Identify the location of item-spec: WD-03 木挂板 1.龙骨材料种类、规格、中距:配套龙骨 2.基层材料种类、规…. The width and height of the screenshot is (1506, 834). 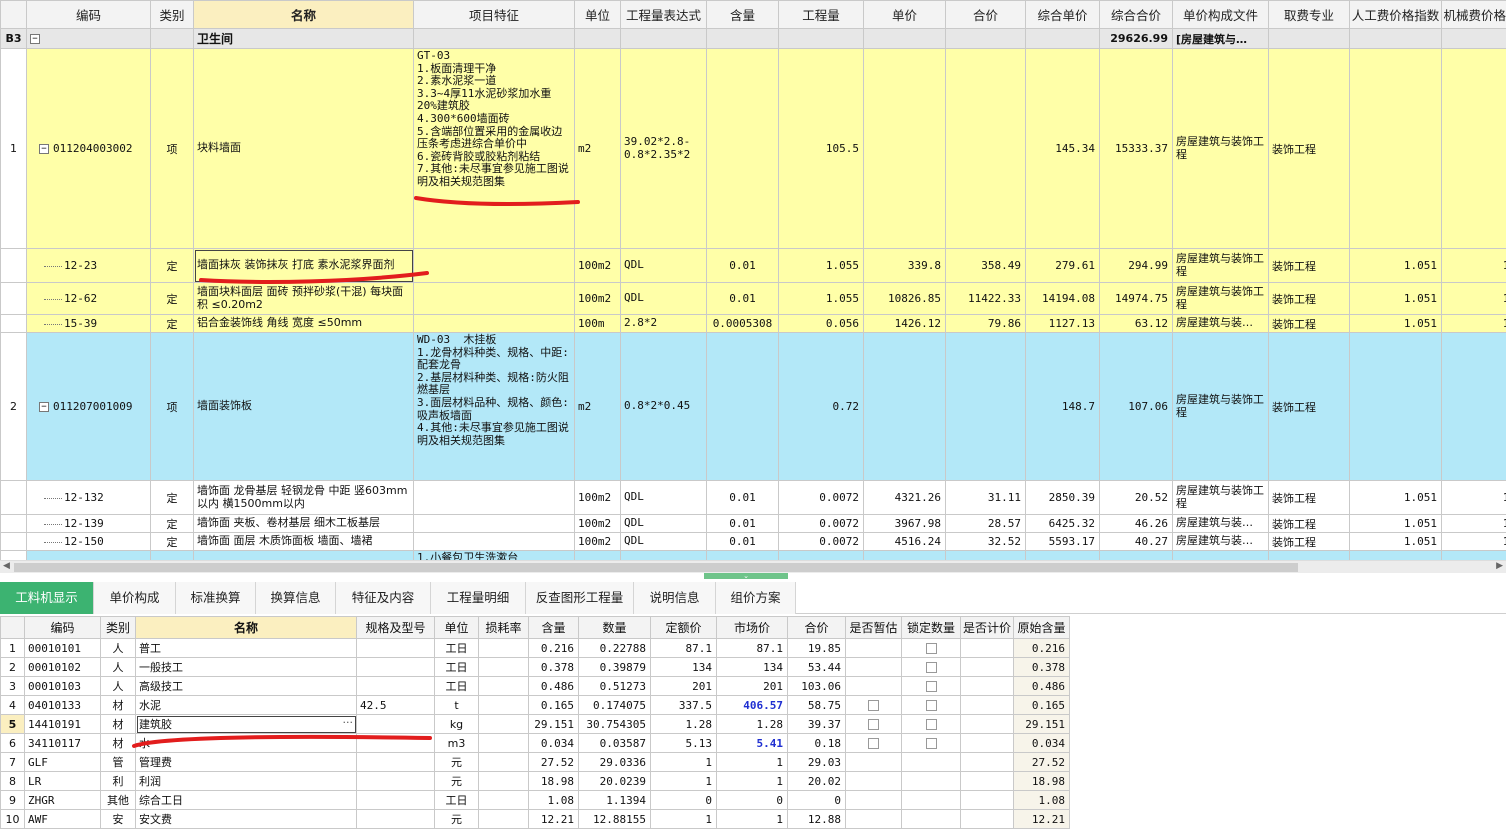
(494, 406).